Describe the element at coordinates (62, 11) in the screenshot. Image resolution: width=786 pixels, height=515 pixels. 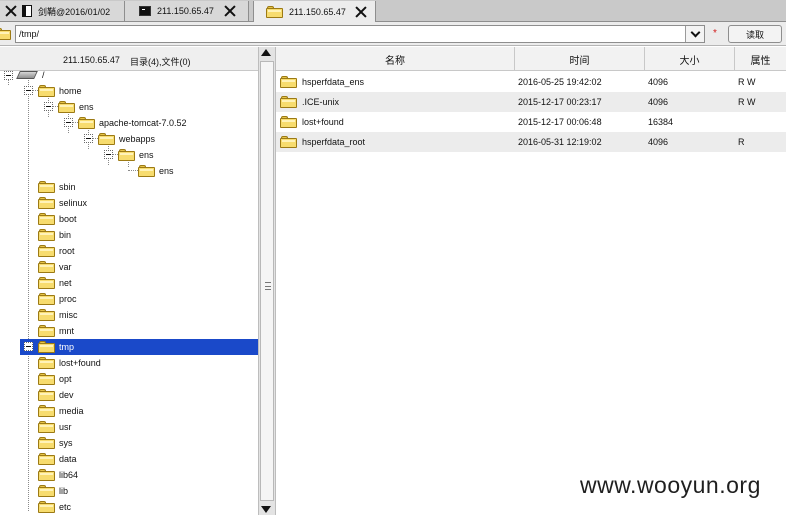
I see `tab-session: 剑鞘@2016/01/02` at that location.